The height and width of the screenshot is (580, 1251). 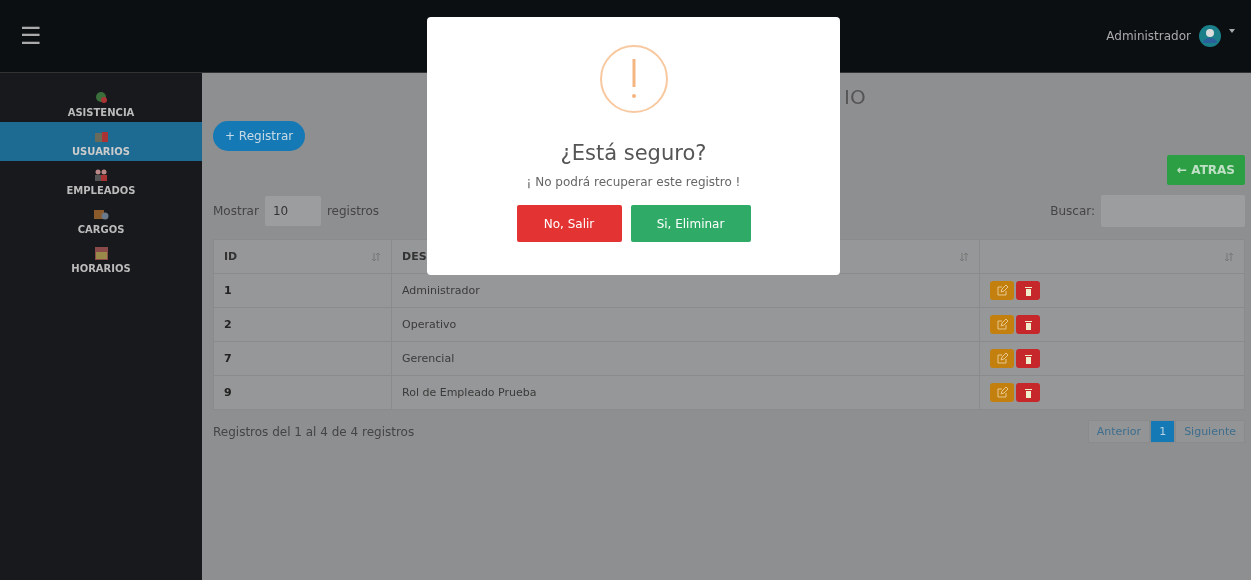 What do you see at coordinates (441, 290) in the screenshot?
I see `table-cell: Administrador` at bounding box center [441, 290].